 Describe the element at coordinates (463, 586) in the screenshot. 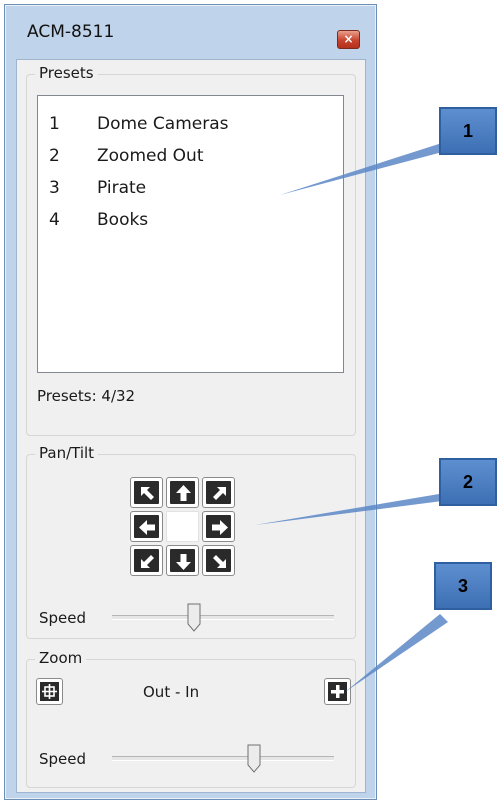

I see `callout-3: 3` at that location.